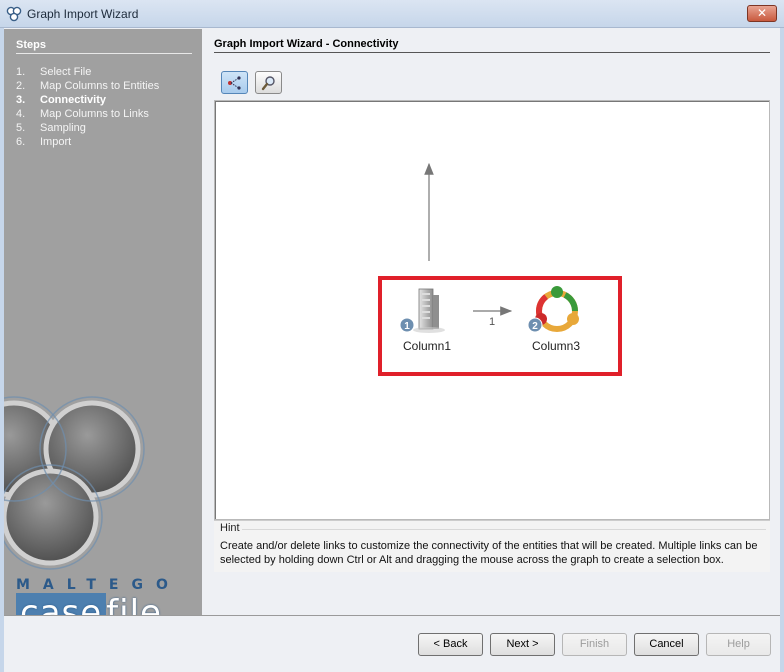 Image resolution: width=784 pixels, height=672 pixels. I want to click on connect-links-icon, so click(234, 83).